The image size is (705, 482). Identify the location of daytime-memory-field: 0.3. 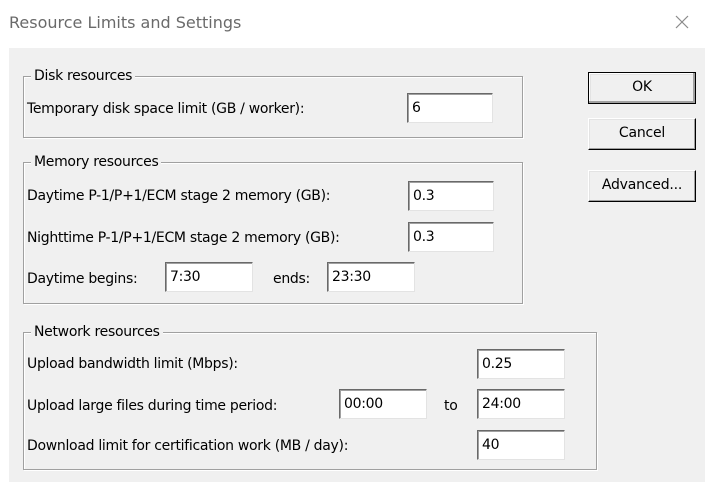
(451, 196).